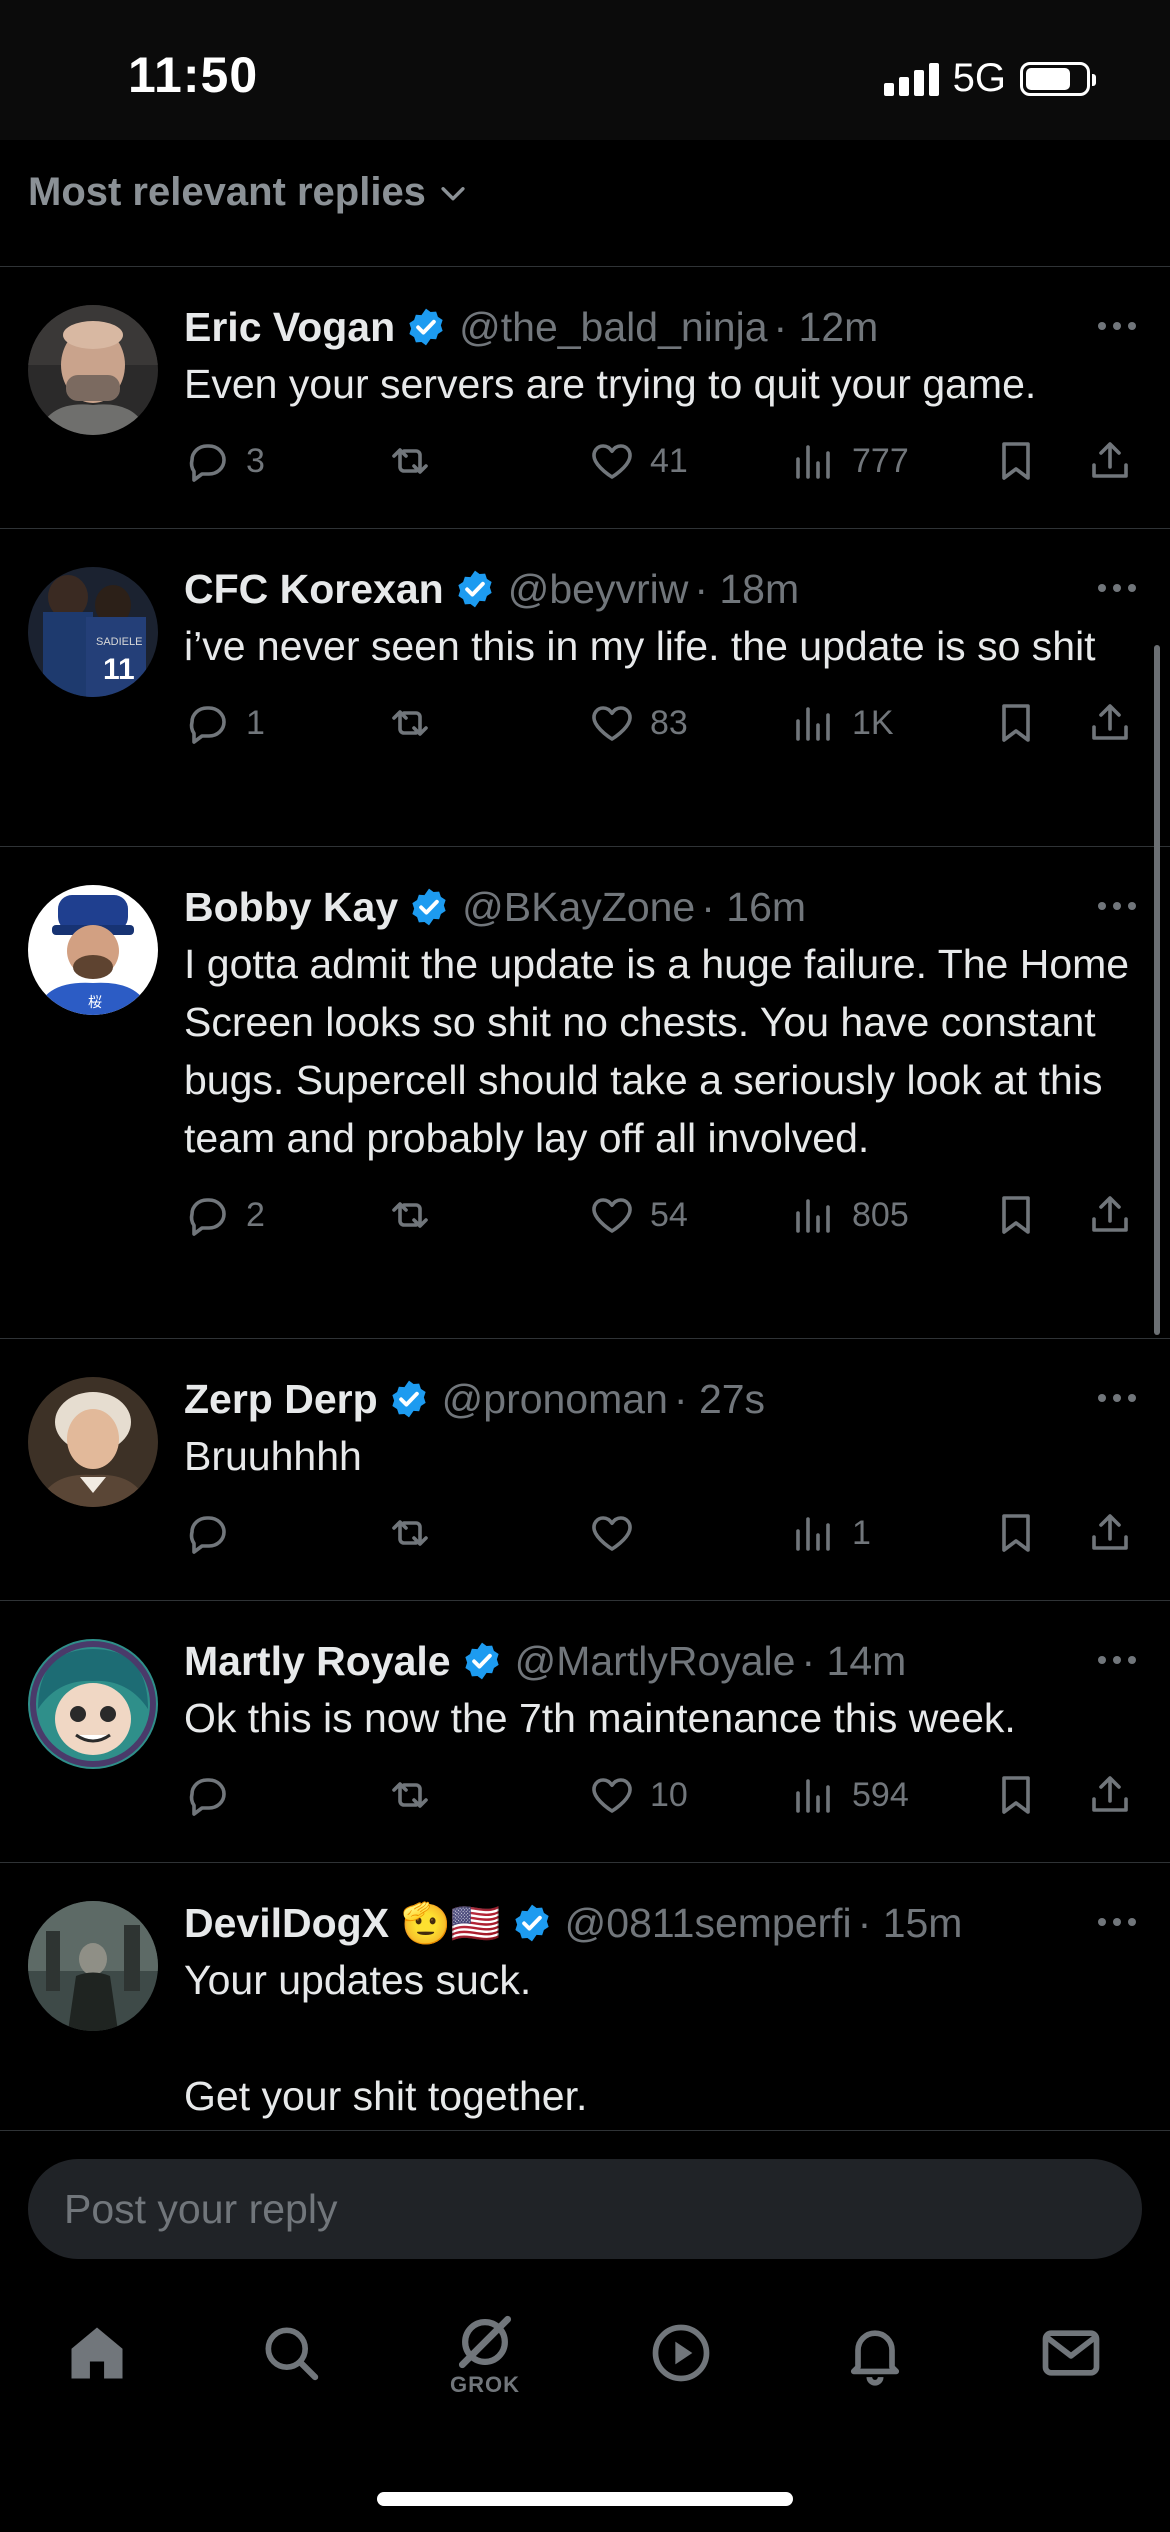 The image size is (1170, 2532). I want to click on comment-icon, so click(207, 1217).